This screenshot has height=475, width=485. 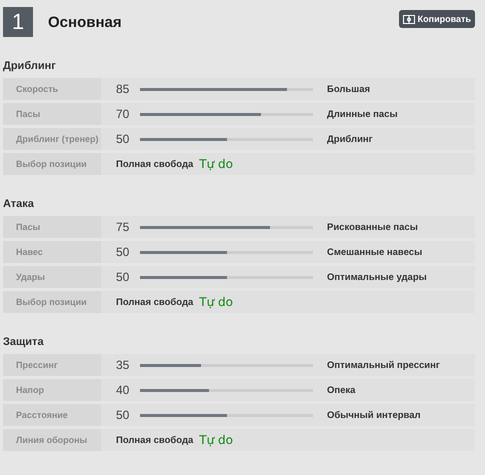 What do you see at coordinates (123, 89) in the screenshot?
I see `setting-value: 85` at bounding box center [123, 89].